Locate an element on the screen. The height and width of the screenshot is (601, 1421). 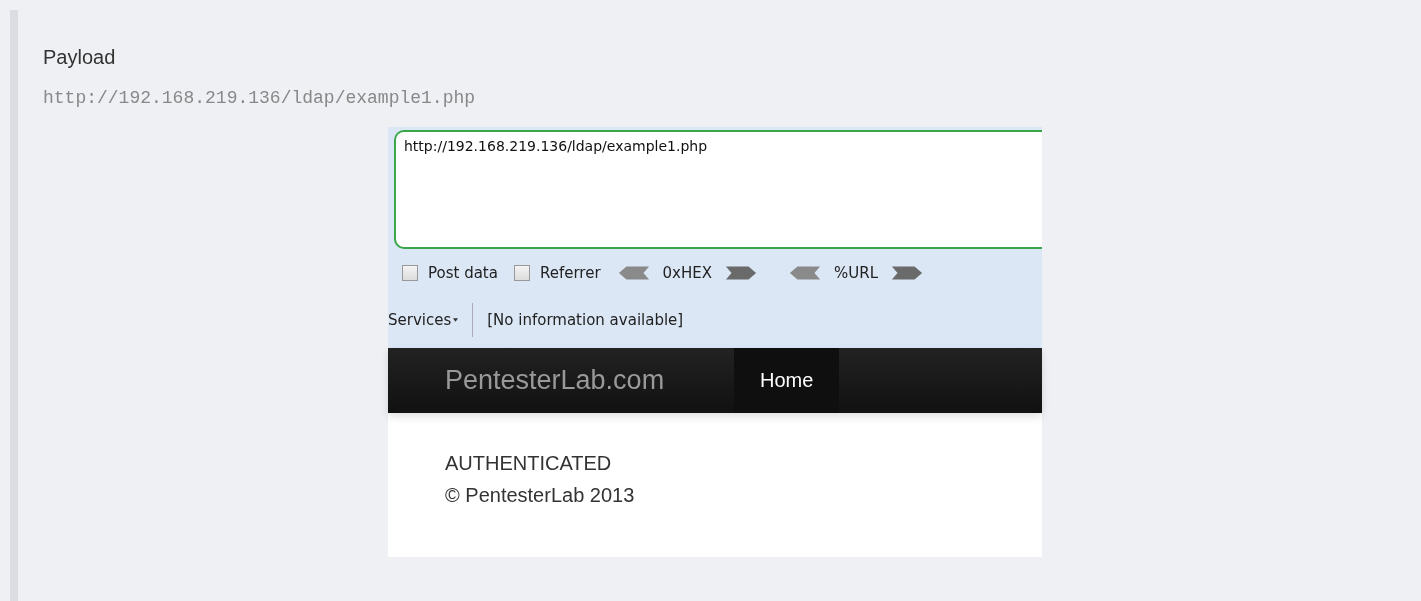
checkbox-label: Referrer is located at coordinates (570, 273).